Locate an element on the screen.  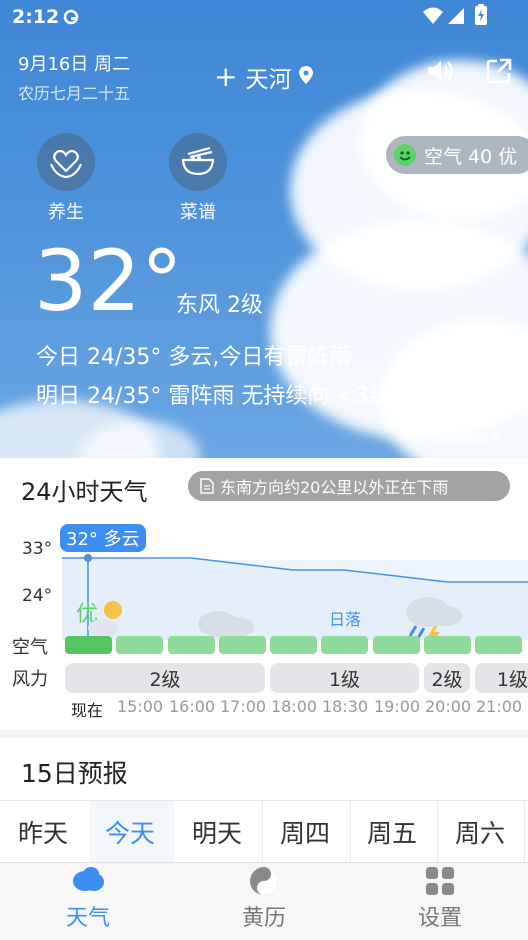
nav-weather: 天气 is located at coordinates (88, 899).